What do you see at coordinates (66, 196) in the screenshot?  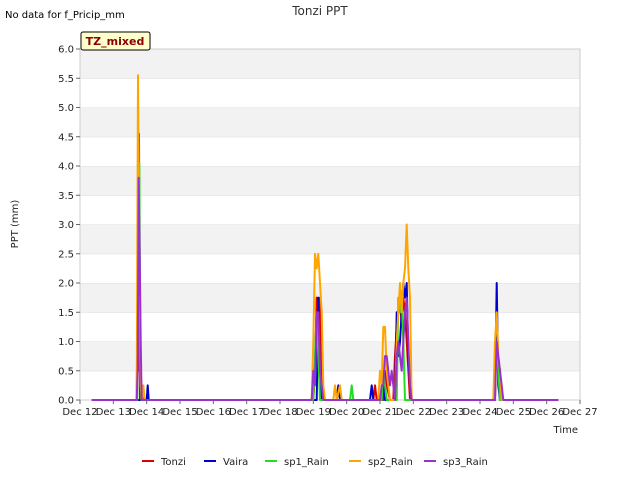 I see `y-tick-label: 3.5` at bounding box center [66, 196].